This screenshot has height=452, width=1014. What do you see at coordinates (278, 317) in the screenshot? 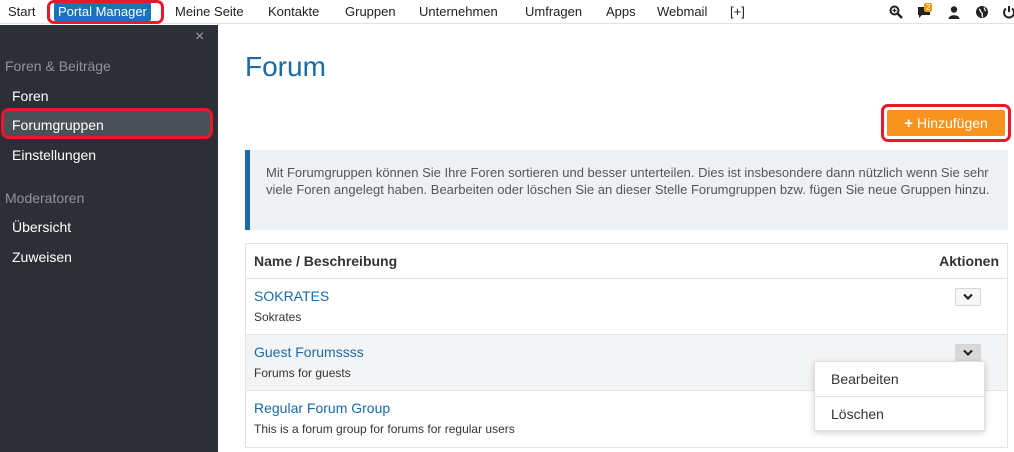
I see `row-description: Sokrates` at bounding box center [278, 317].